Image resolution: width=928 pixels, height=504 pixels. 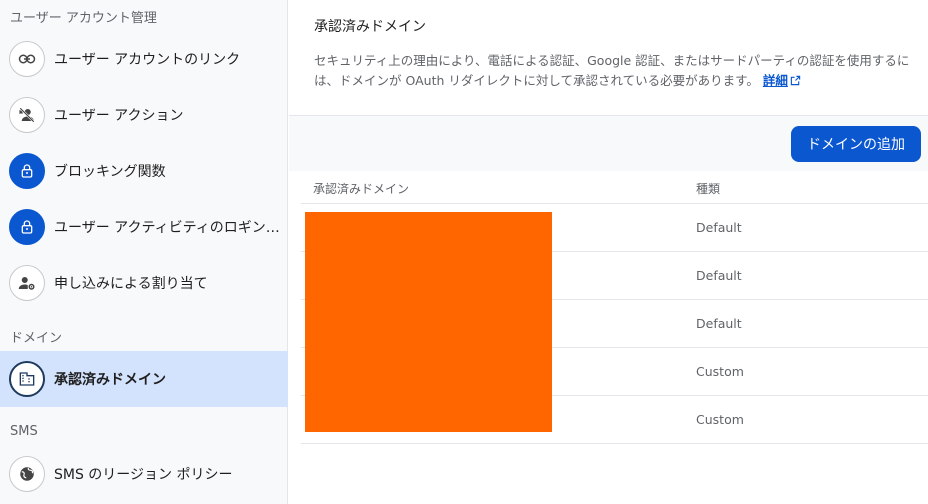 I want to click on sidebar-item-sms-region-policy: SMS のリージョン ポリシー, so click(x=144, y=474).